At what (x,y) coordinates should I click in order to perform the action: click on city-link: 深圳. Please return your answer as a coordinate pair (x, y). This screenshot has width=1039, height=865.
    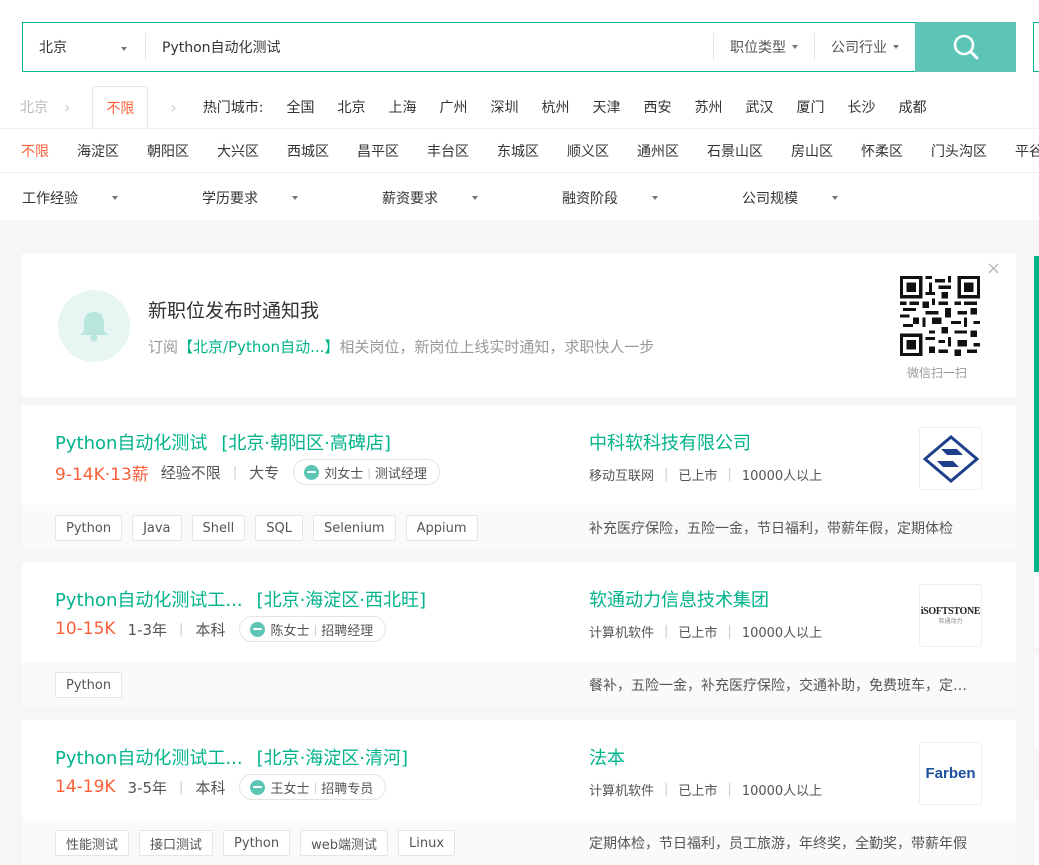
    Looking at the image, I should click on (505, 107).